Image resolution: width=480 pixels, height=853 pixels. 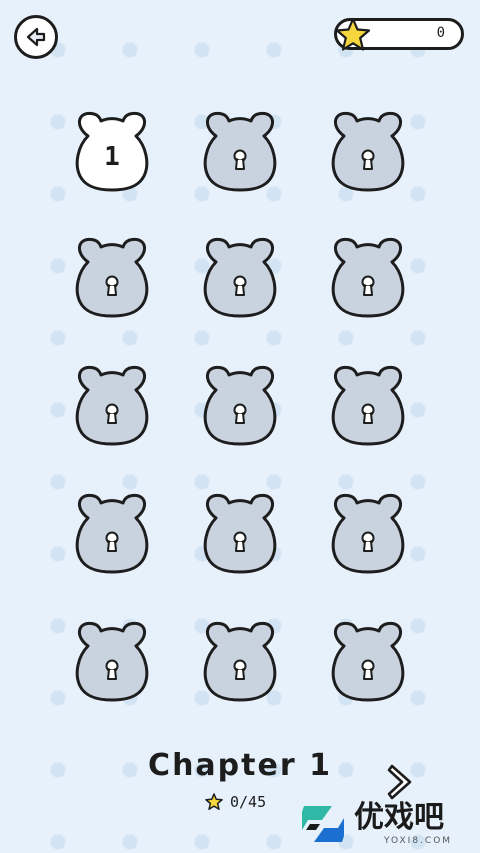 What do you see at coordinates (248, 802) in the screenshot?
I see `progress-text: 0/45` at bounding box center [248, 802].